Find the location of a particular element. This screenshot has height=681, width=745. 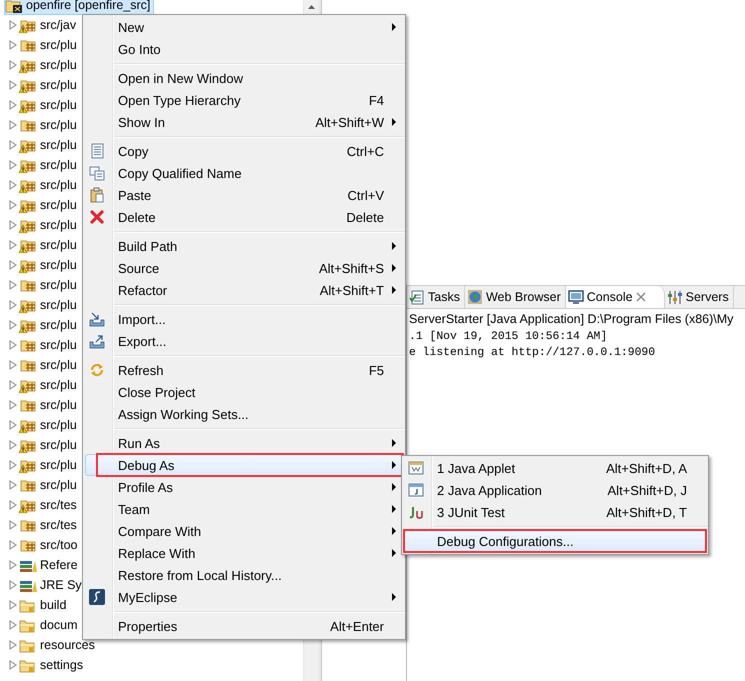

menu-item: 1 Java Applet Alt+Shift+D, A is located at coordinates (555, 468).